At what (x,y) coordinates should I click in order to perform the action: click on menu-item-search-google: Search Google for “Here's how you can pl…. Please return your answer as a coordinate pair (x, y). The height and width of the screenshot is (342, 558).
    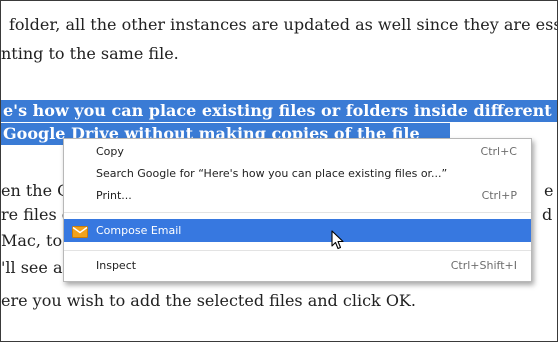
    Looking at the image, I should click on (297, 174).